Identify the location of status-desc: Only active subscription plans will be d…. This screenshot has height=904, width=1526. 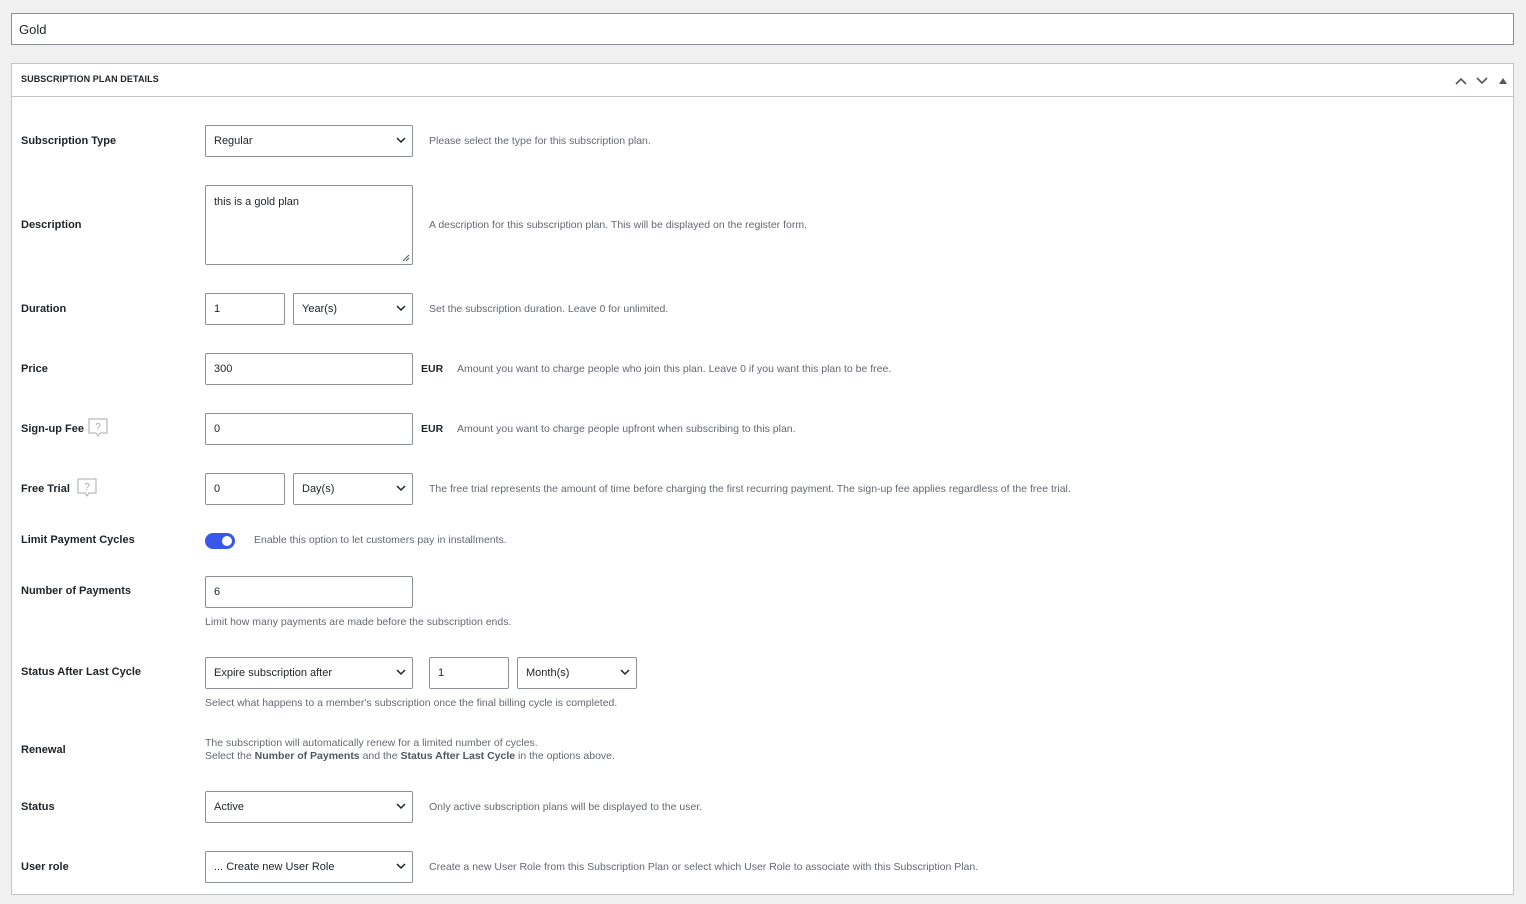
(566, 807).